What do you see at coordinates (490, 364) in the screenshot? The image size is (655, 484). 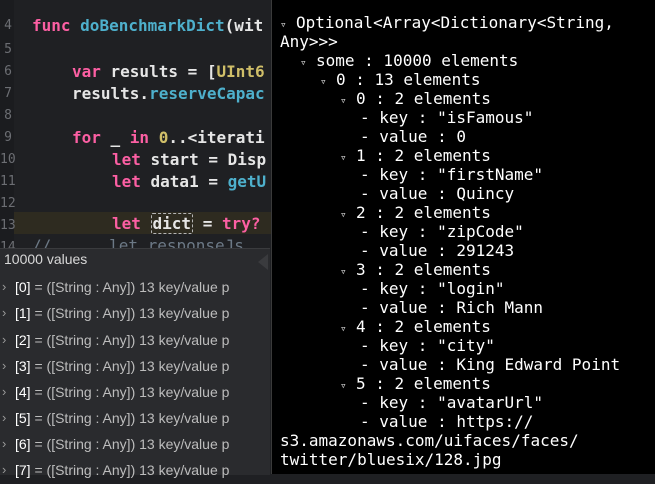 I see `tree-leaf-value: - value : King Edward Point` at bounding box center [490, 364].